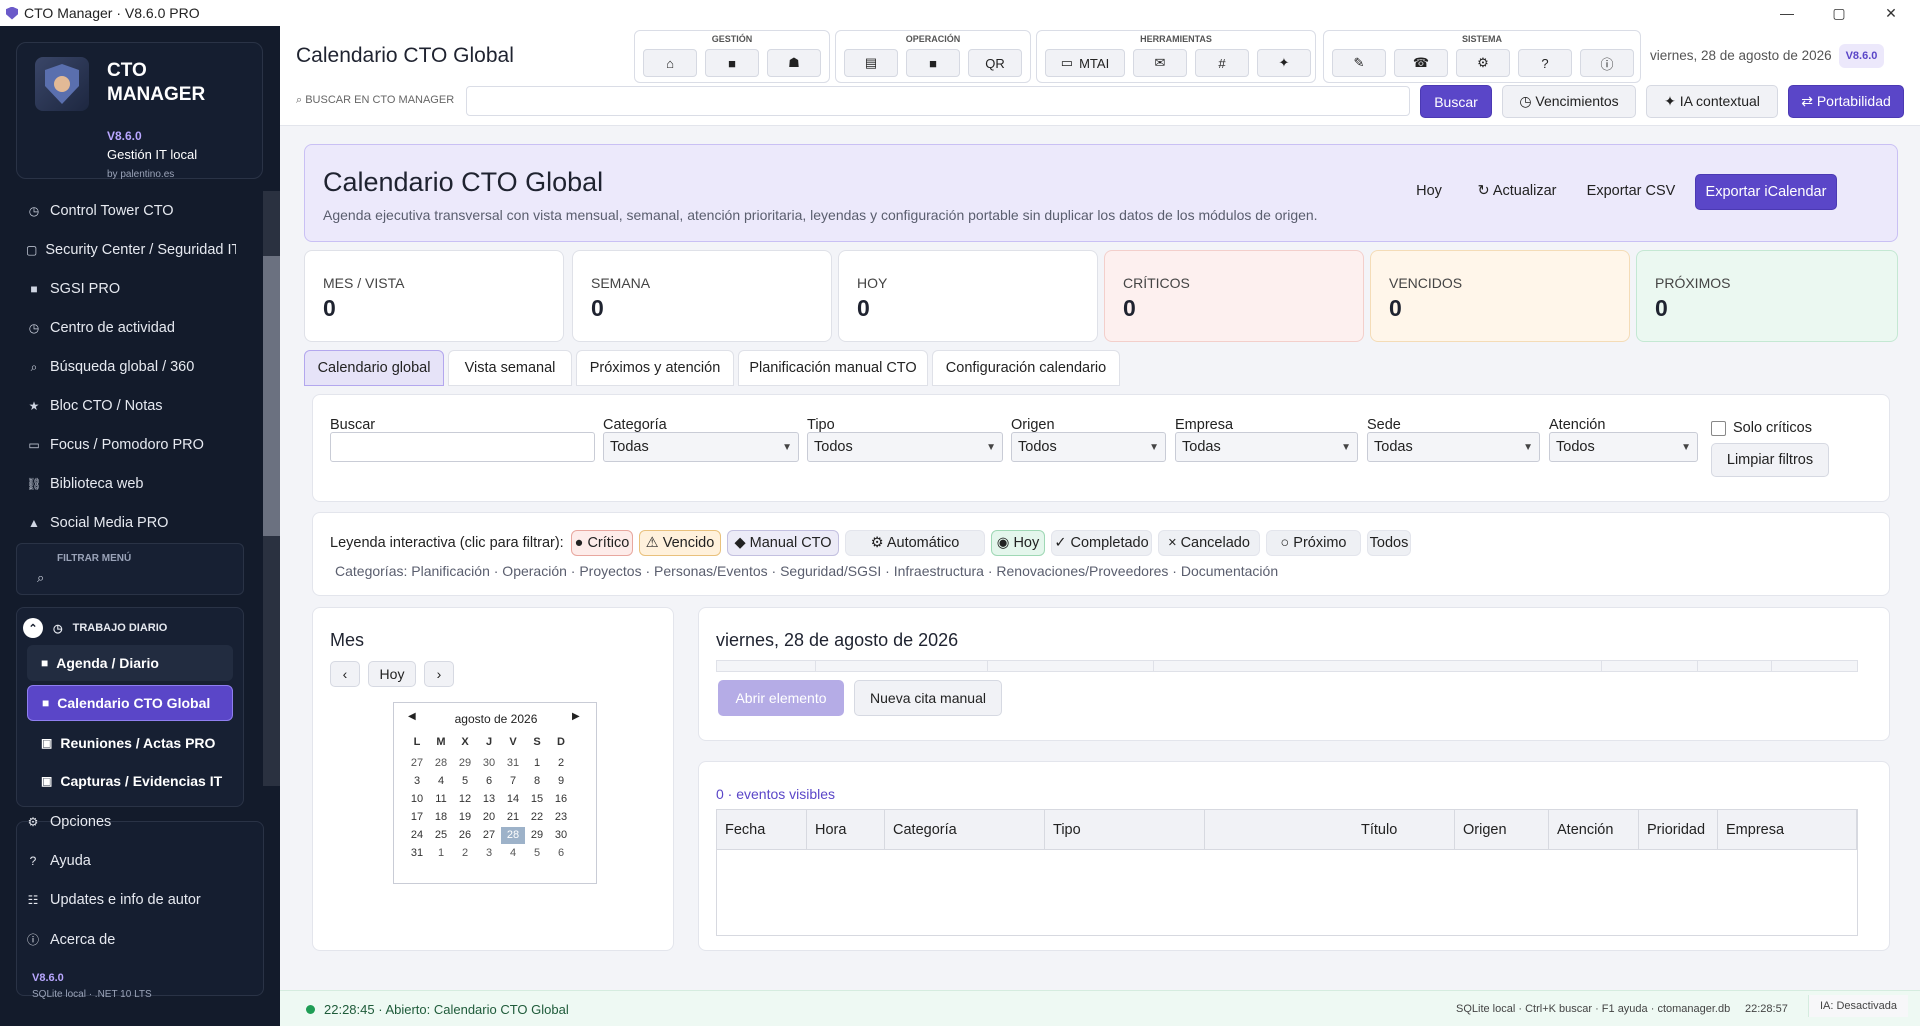 Image resolution: width=1920 pixels, height=1026 pixels. What do you see at coordinates (1284, 63) in the screenshot?
I see `sparkle-button: ✦` at bounding box center [1284, 63].